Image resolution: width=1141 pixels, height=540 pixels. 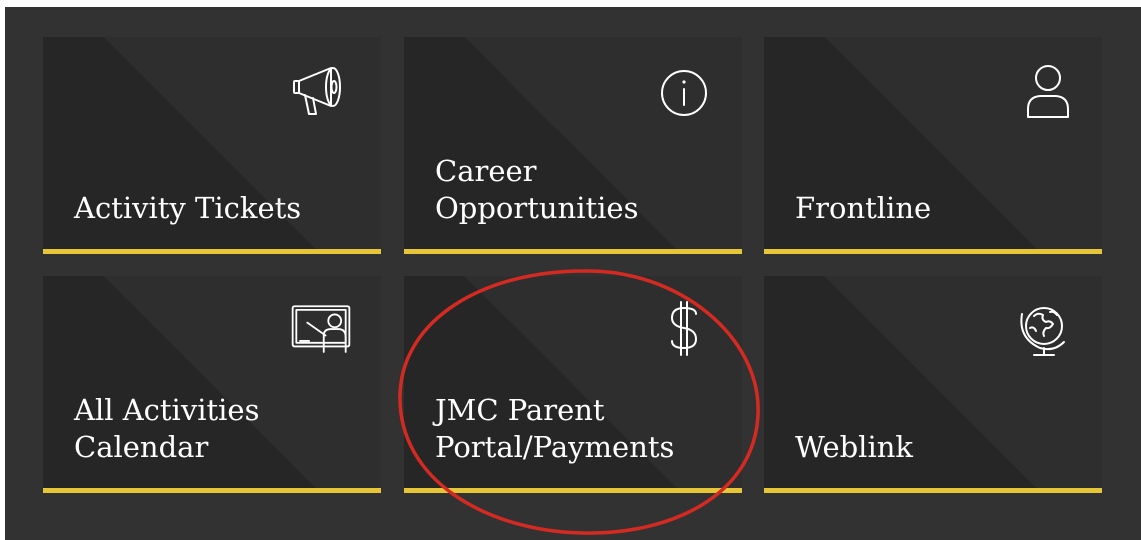 What do you see at coordinates (212, 384) in the screenshot?
I see `tile-all-activities-calendar: All Activities Calendar` at bounding box center [212, 384].